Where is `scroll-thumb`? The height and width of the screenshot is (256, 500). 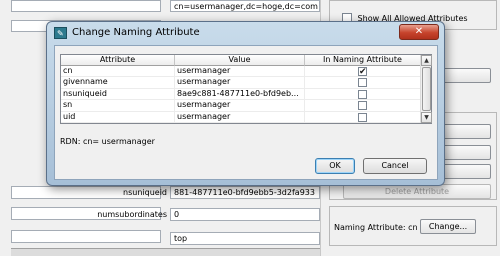
scroll-thumb is located at coordinates (426, 89).